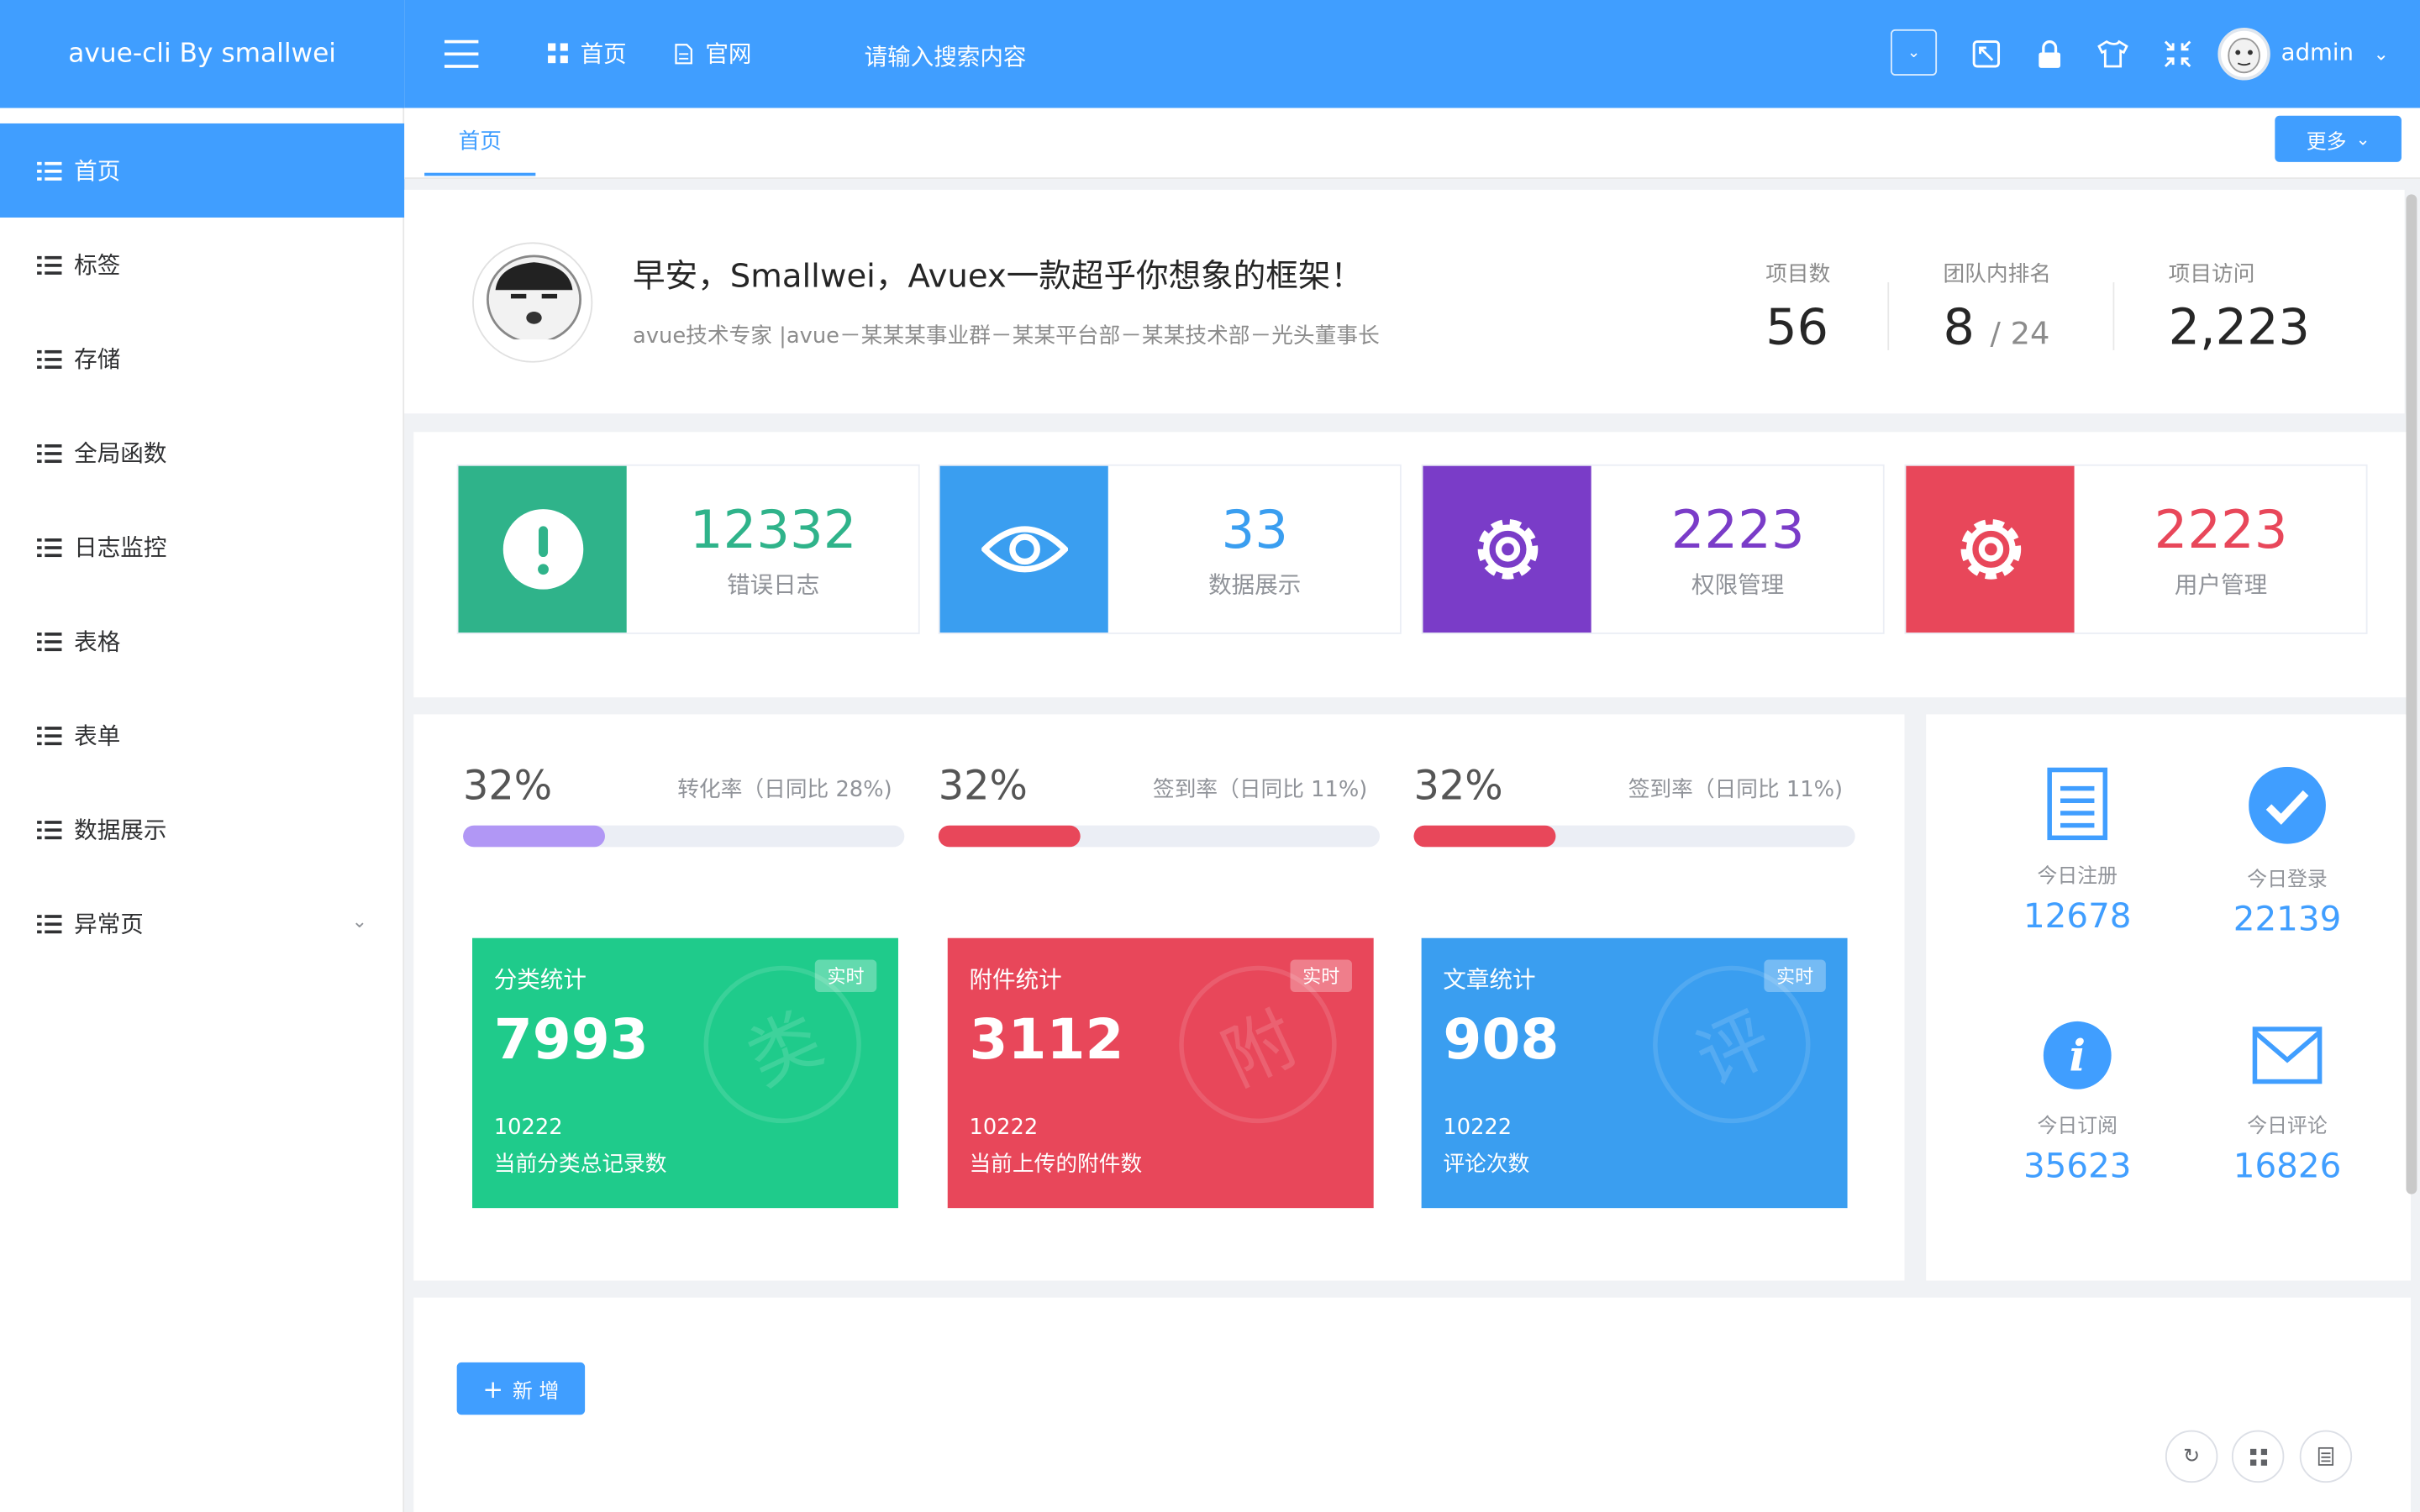 This screenshot has width=2420, height=1512. What do you see at coordinates (2113, 54) in the screenshot?
I see `shirt-theme-icon` at bounding box center [2113, 54].